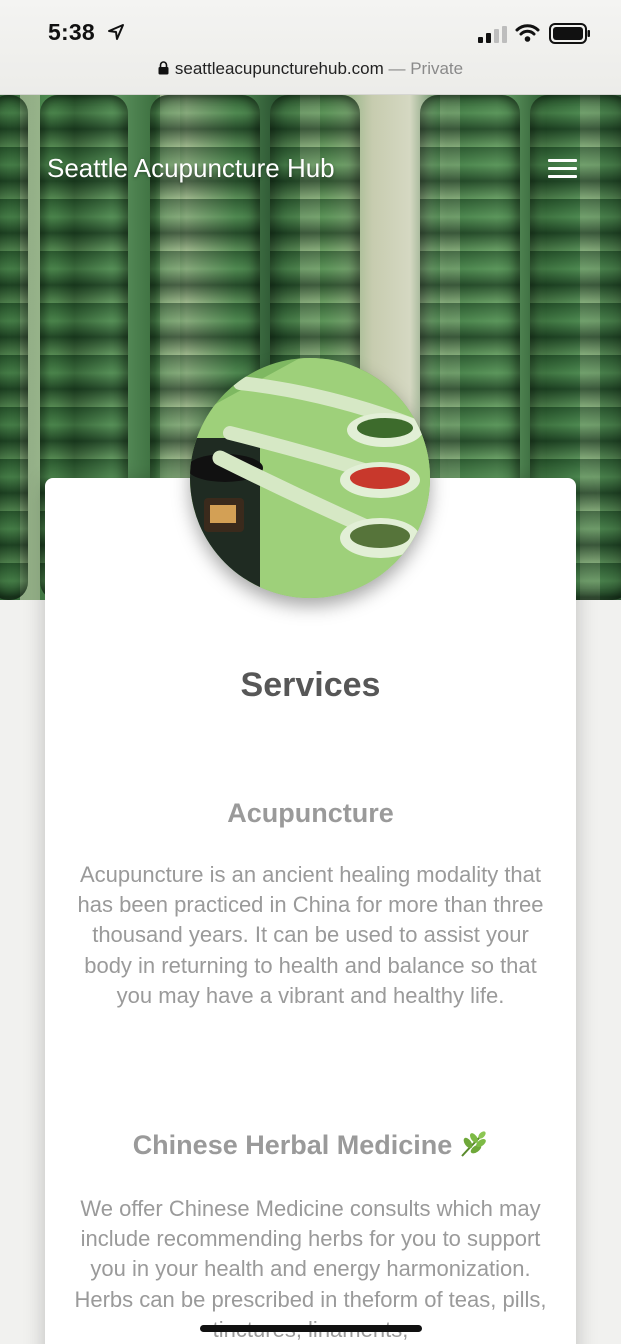  Describe the element at coordinates (279, 68) in the screenshot. I see `url-text: seattleacupuncturehub.com` at that location.